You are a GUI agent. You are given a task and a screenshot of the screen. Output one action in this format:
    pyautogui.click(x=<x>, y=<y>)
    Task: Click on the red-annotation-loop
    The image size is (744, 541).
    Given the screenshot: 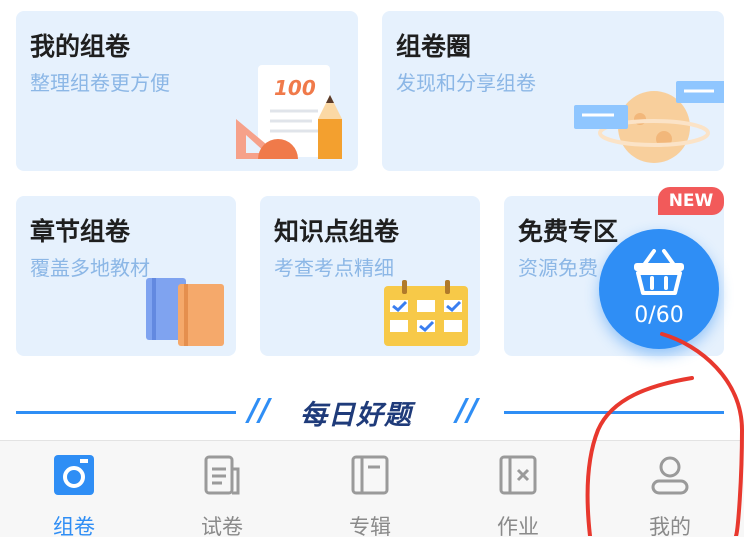 What is the action you would take?
    pyautogui.click(x=664, y=434)
    